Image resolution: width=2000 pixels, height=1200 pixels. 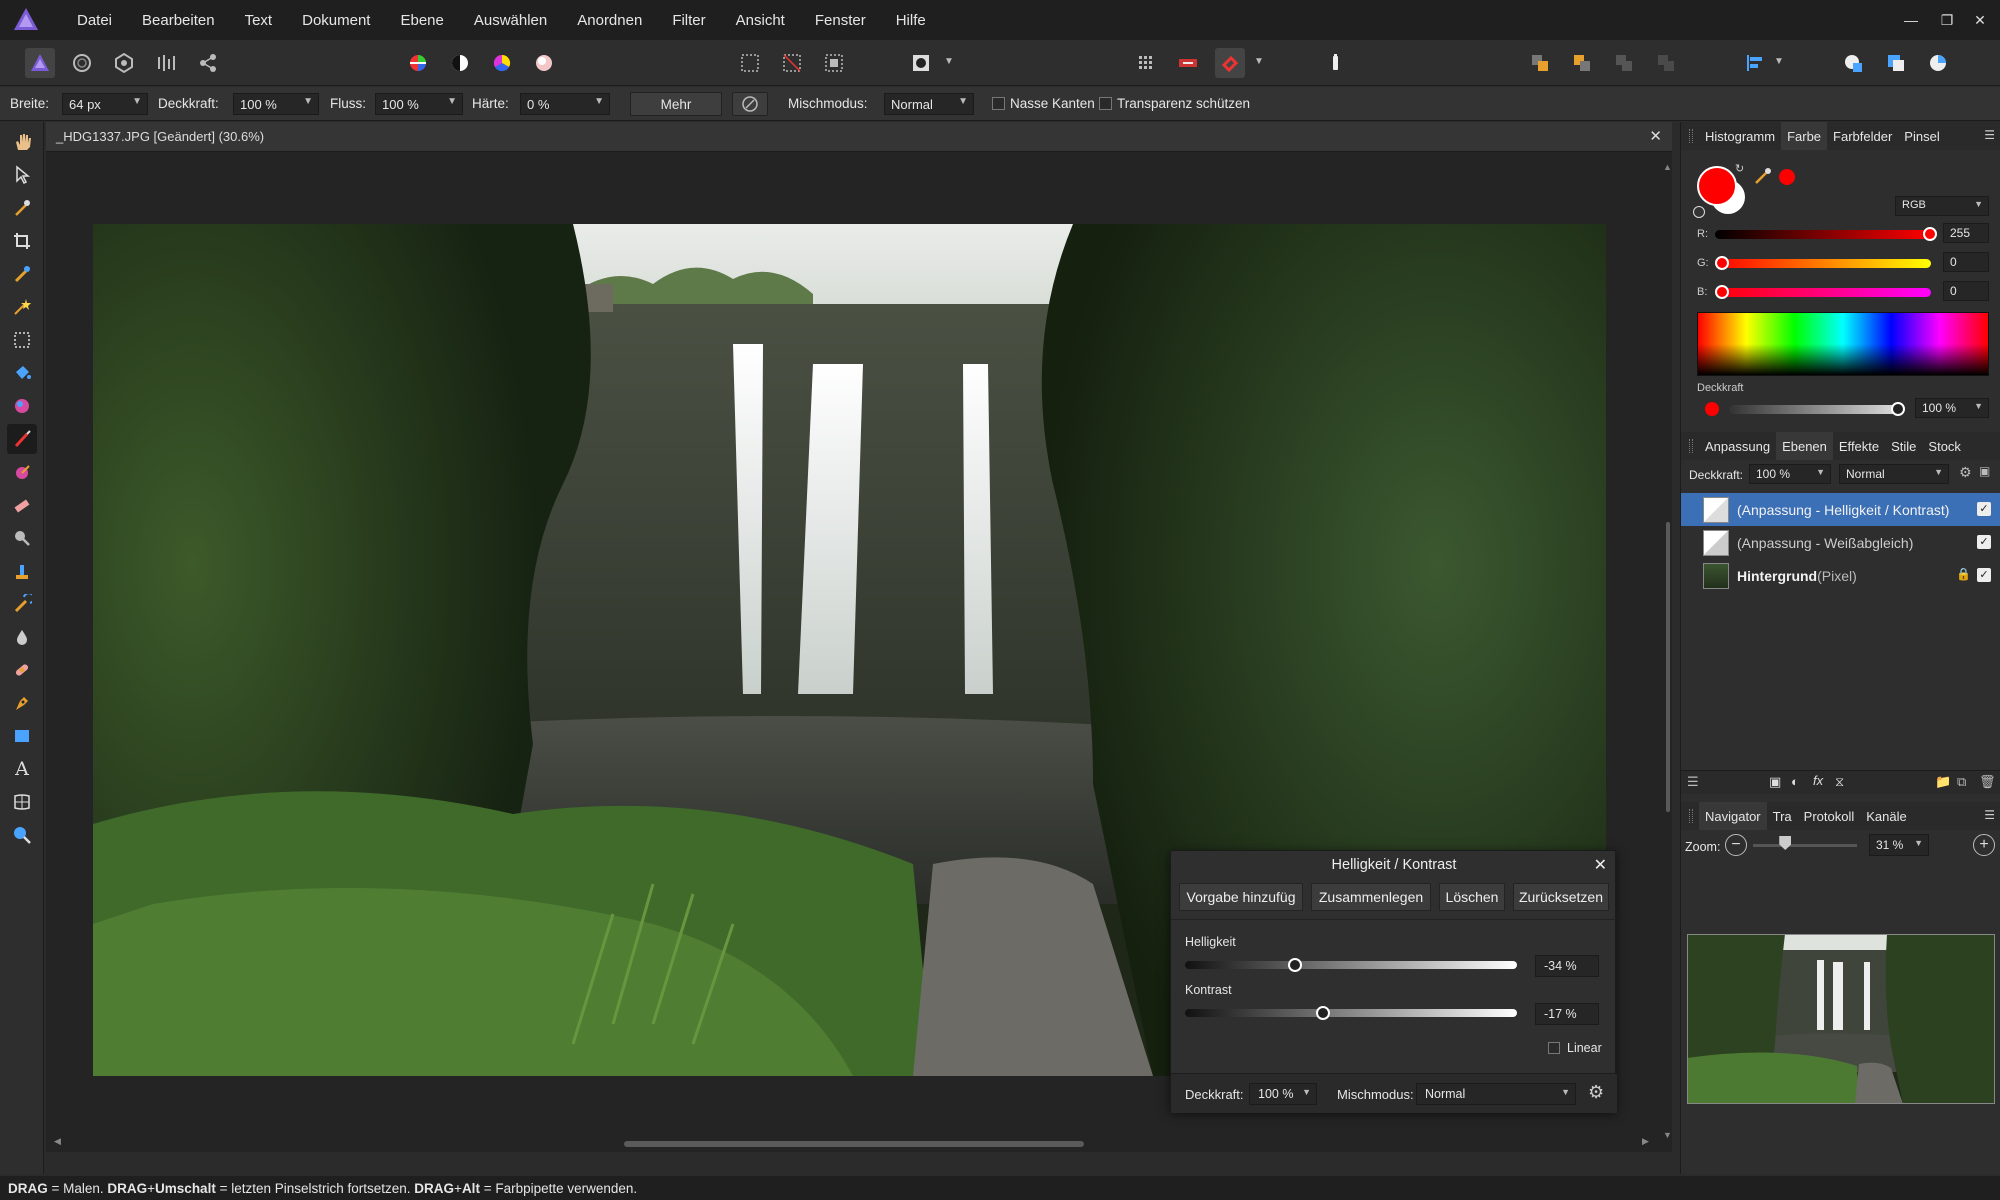 What do you see at coordinates (22, 241) in the screenshot?
I see `crop-tool-icon` at bounding box center [22, 241].